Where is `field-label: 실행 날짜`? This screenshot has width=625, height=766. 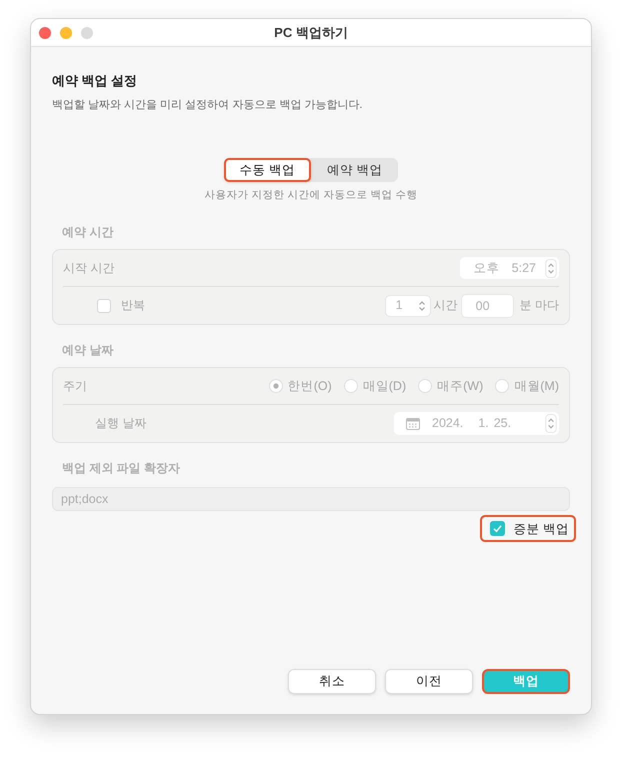
field-label: 실행 날짜 is located at coordinates (120, 423).